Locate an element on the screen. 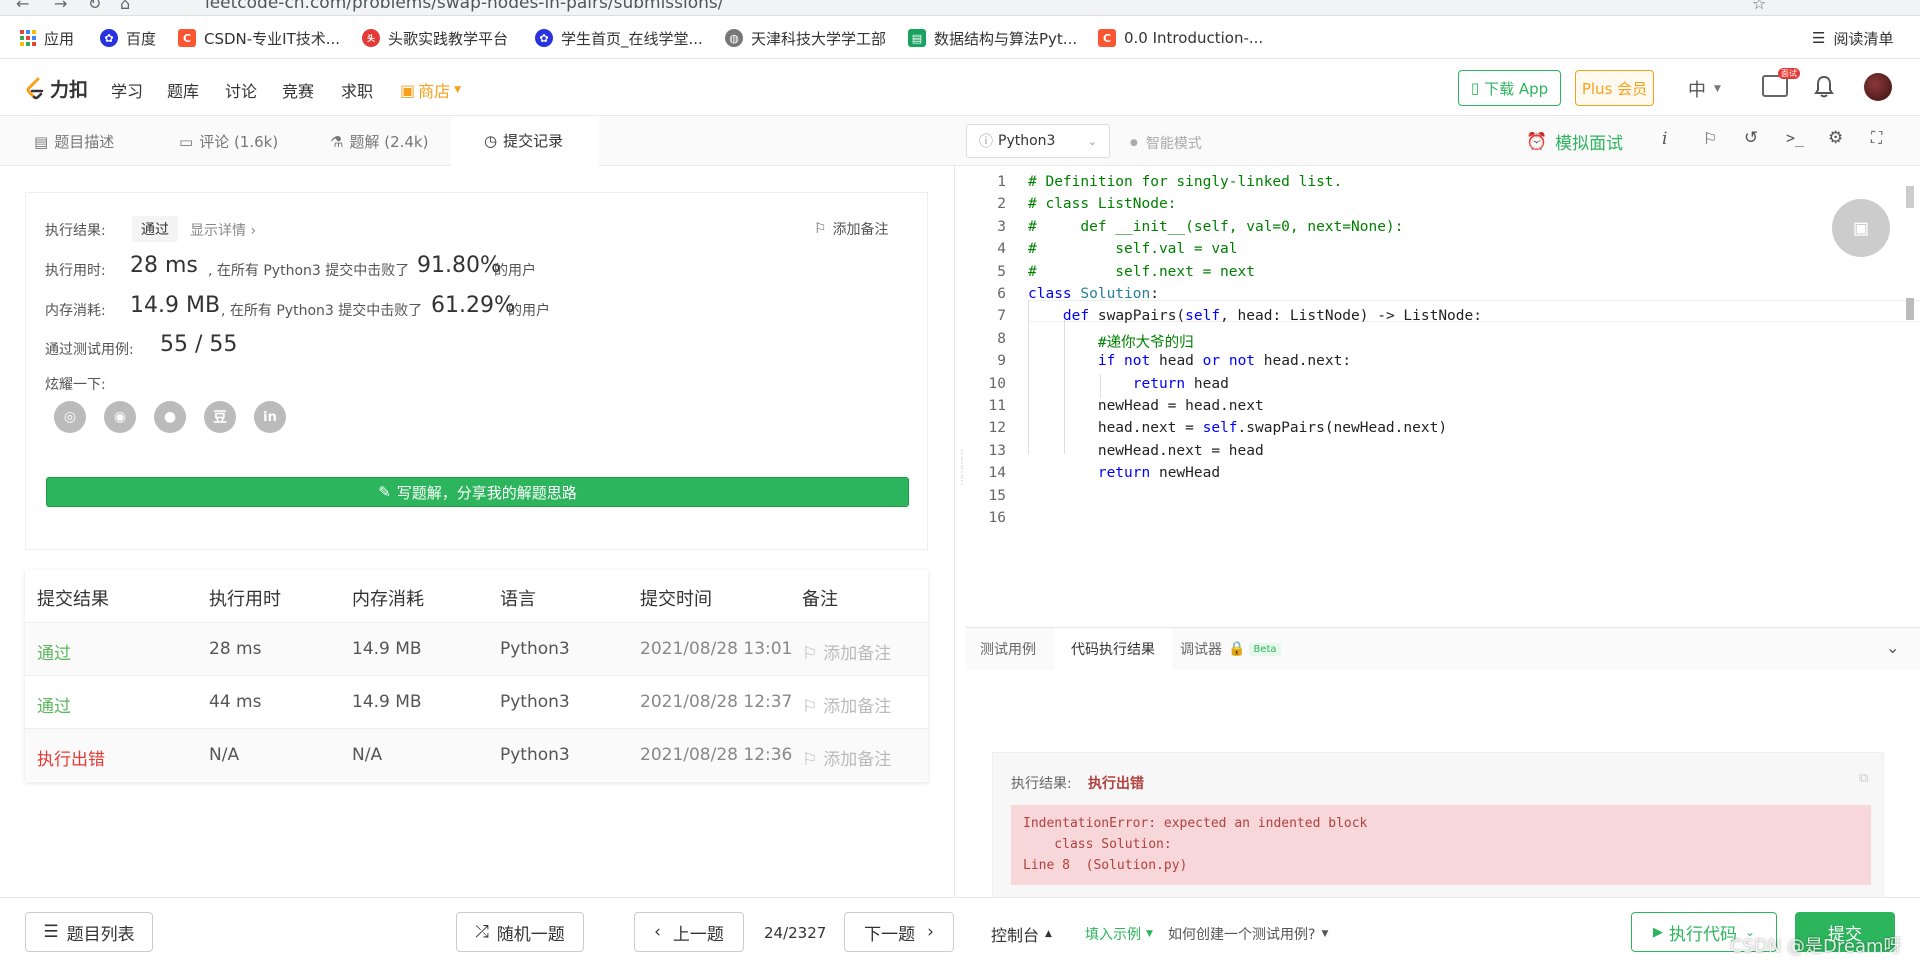  tab-submissions: ◷ 提交记录 is located at coordinates (525, 141).